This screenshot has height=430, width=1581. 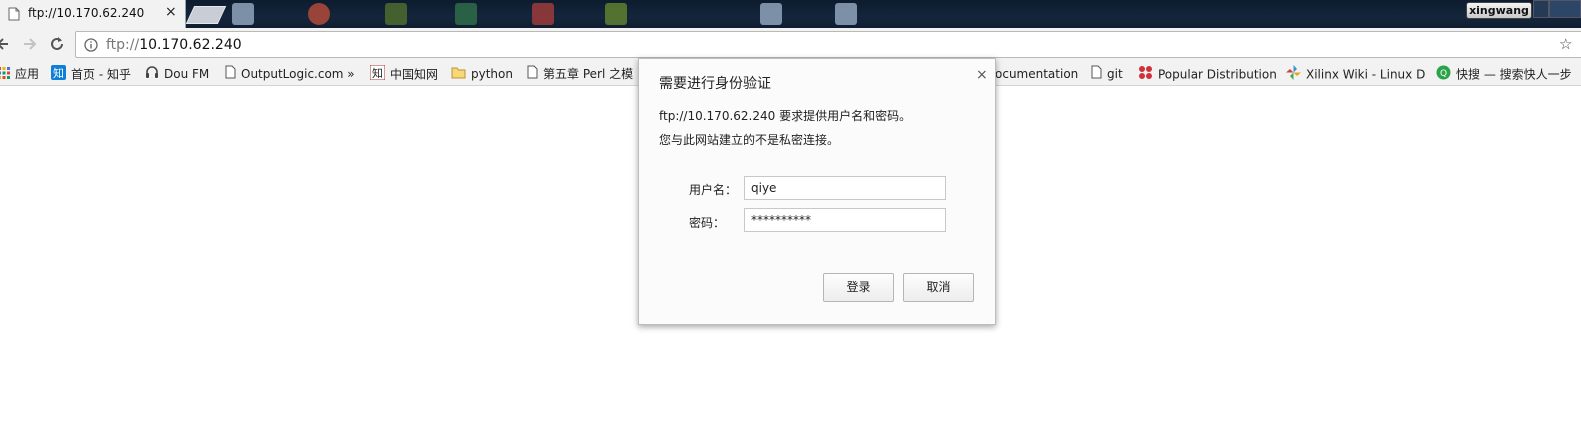 I want to click on bookmark-label: ocumentation, so click(x=1037, y=74).